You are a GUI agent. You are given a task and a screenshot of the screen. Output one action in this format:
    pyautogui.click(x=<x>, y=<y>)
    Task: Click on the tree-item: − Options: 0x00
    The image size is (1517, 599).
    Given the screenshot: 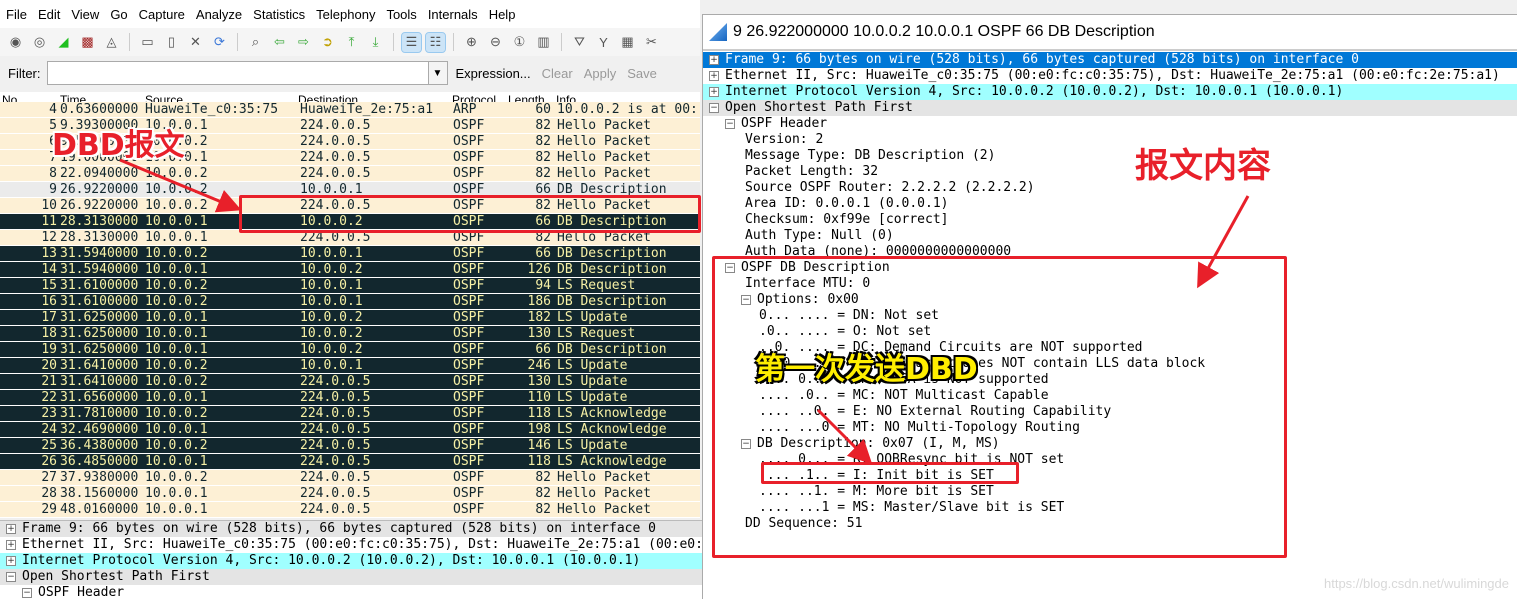 What is the action you would take?
    pyautogui.click(x=1110, y=300)
    